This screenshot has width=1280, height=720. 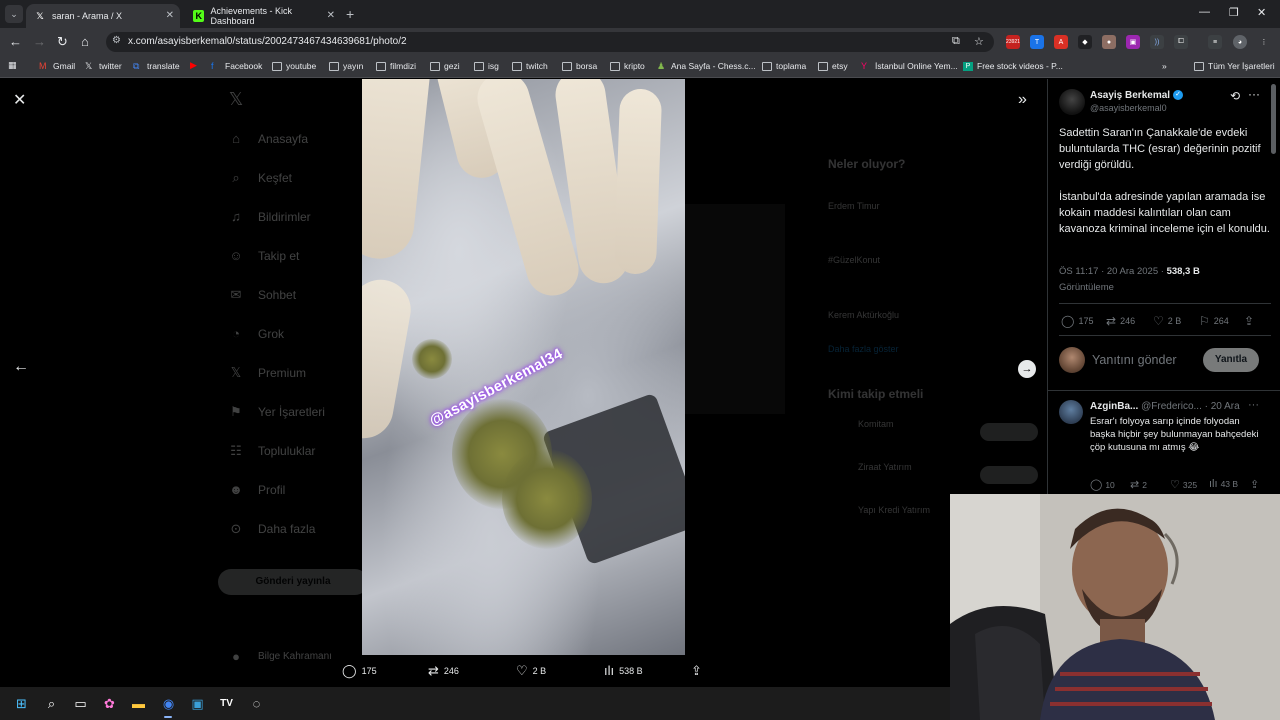 I want to click on bookmark-folder-youtube: youtube, so click(x=294, y=66).